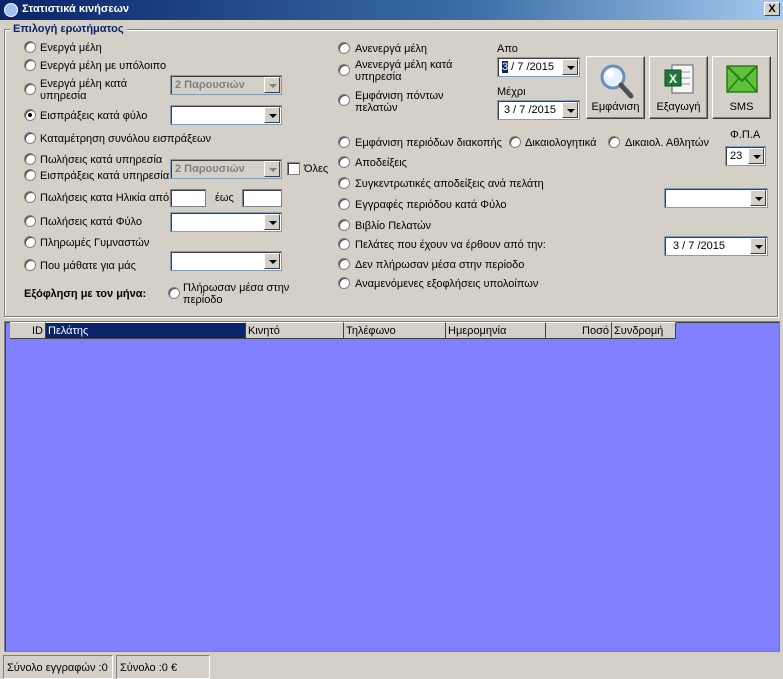  Describe the element at coordinates (440, 265) in the screenshot. I see `label-not-paid: Δεν πλήρωσαν μέσα στην περίοδο` at that location.